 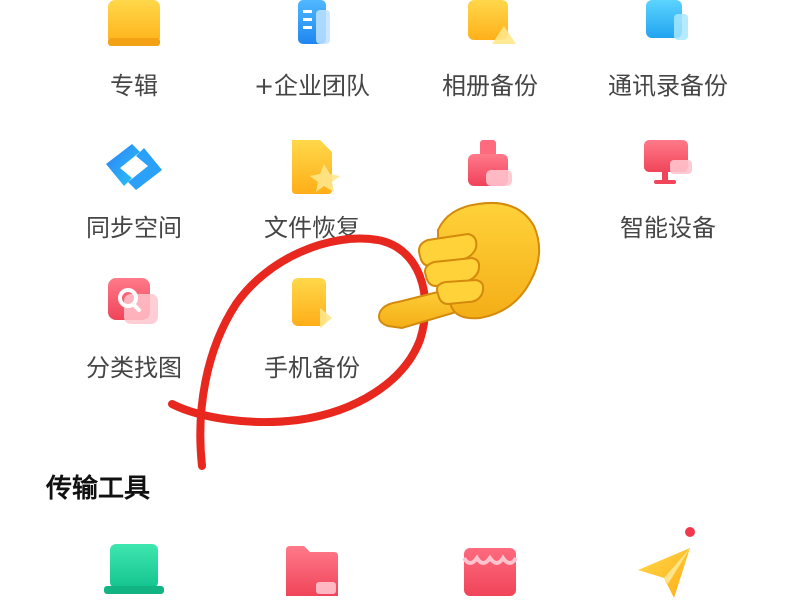 What do you see at coordinates (668, 228) in the screenshot?
I see `feature-label: 智能设备` at bounding box center [668, 228].